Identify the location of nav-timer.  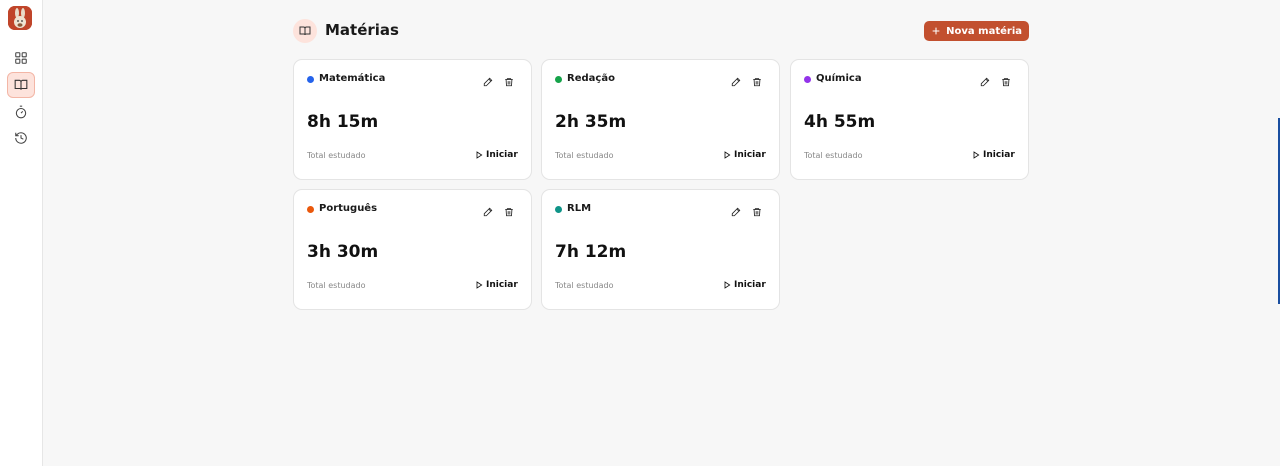
(21, 112).